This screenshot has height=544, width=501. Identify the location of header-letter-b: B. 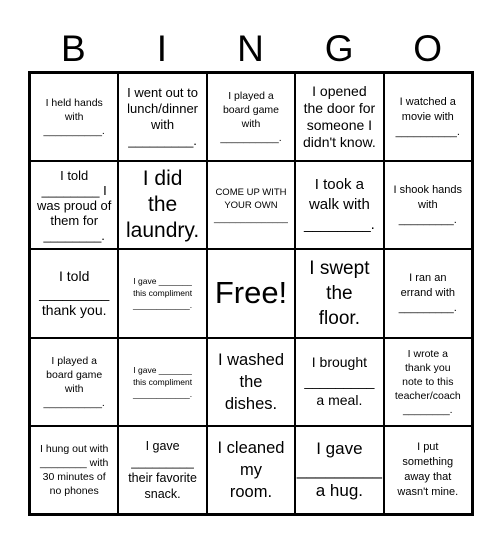
(73, 48).